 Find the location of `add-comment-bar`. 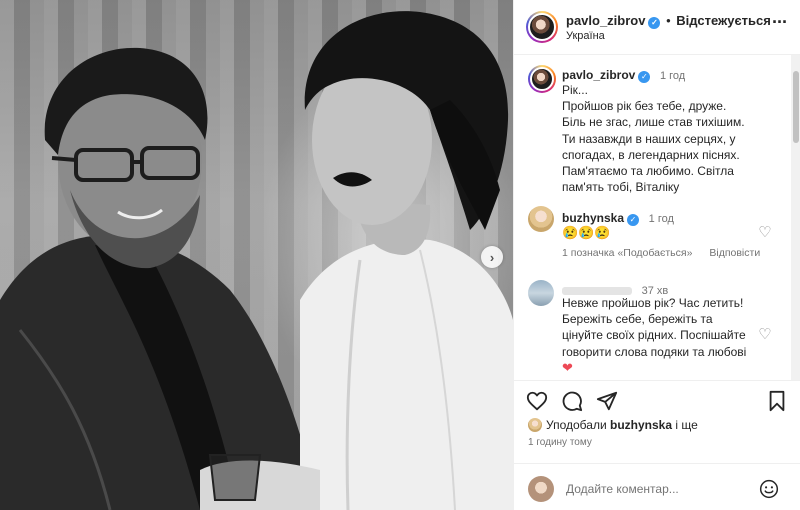

add-comment-bar is located at coordinates (657, 486).